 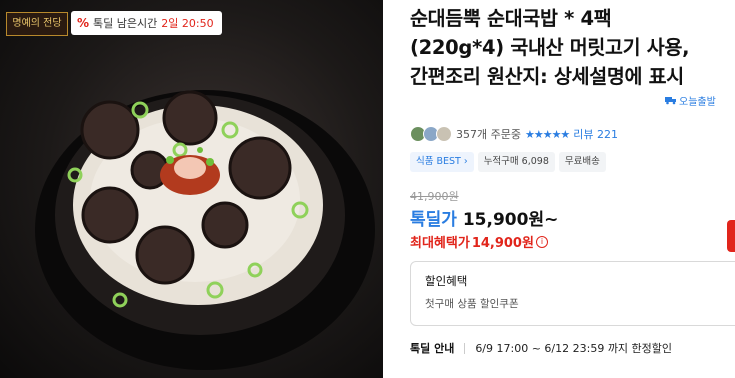 What do you see at coordinates (433, 220) in the screenshot?
I see `deal-price-label: 톡딜가` at bounding box center [433, 220].